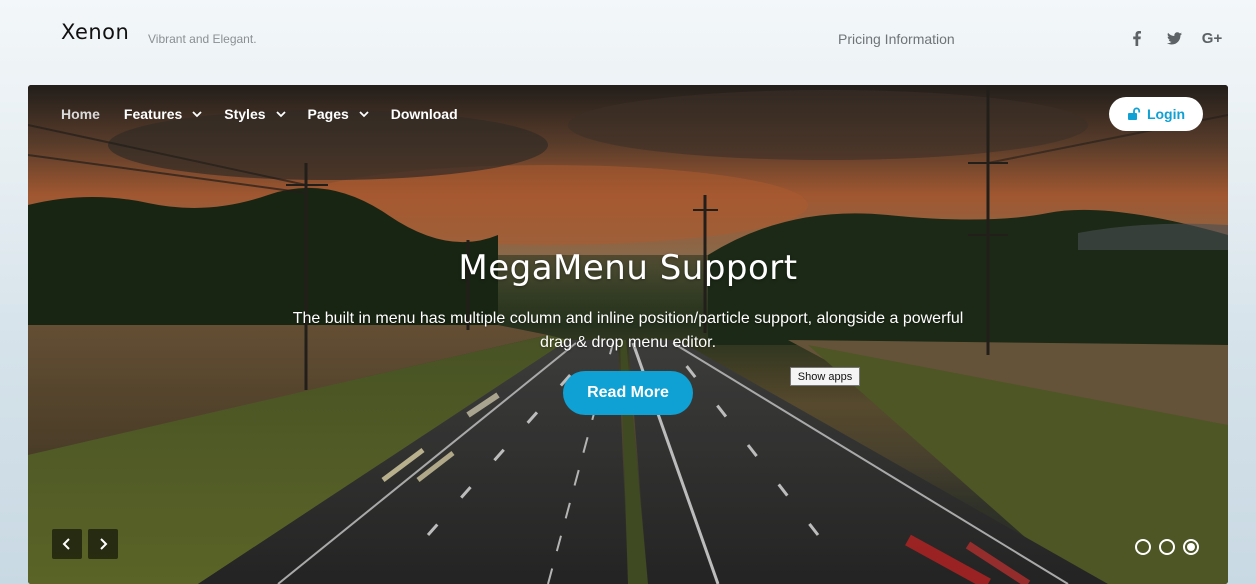 The width and height of the screenshot is (1256, 584). I want to click on google-plus-icon: G+, so click(1212, 38).